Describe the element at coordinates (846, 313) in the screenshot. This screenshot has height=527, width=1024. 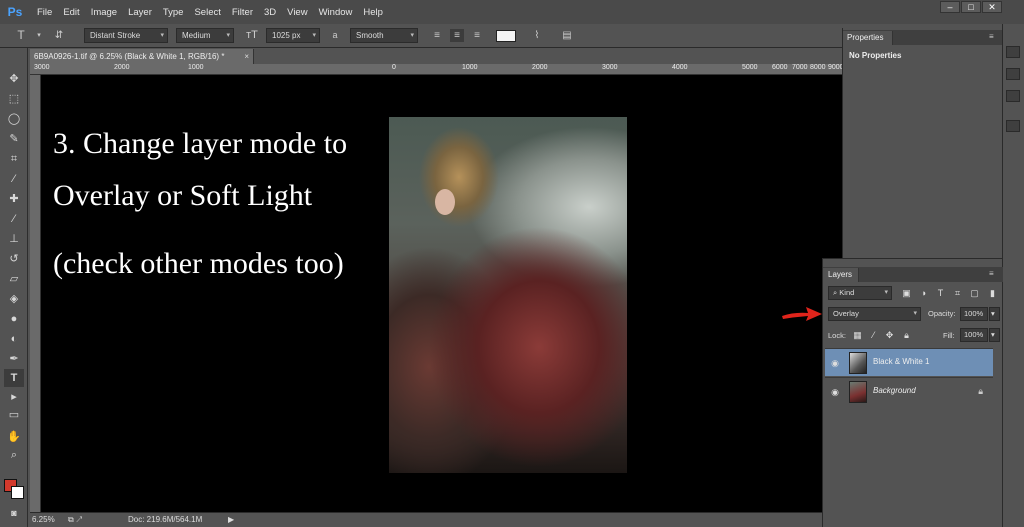
I see `blend-mode-value: Overlay` at that location.